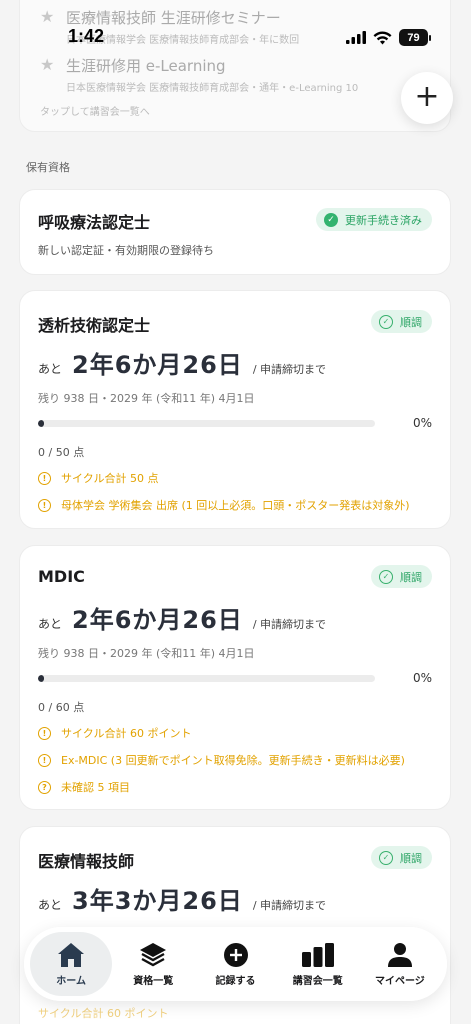 The image size is (471, 1024). What do you see at coordinates (86, 861) in the screenshot?
I see `card-title: 医療情報技師` at bounding box center [86, 861].